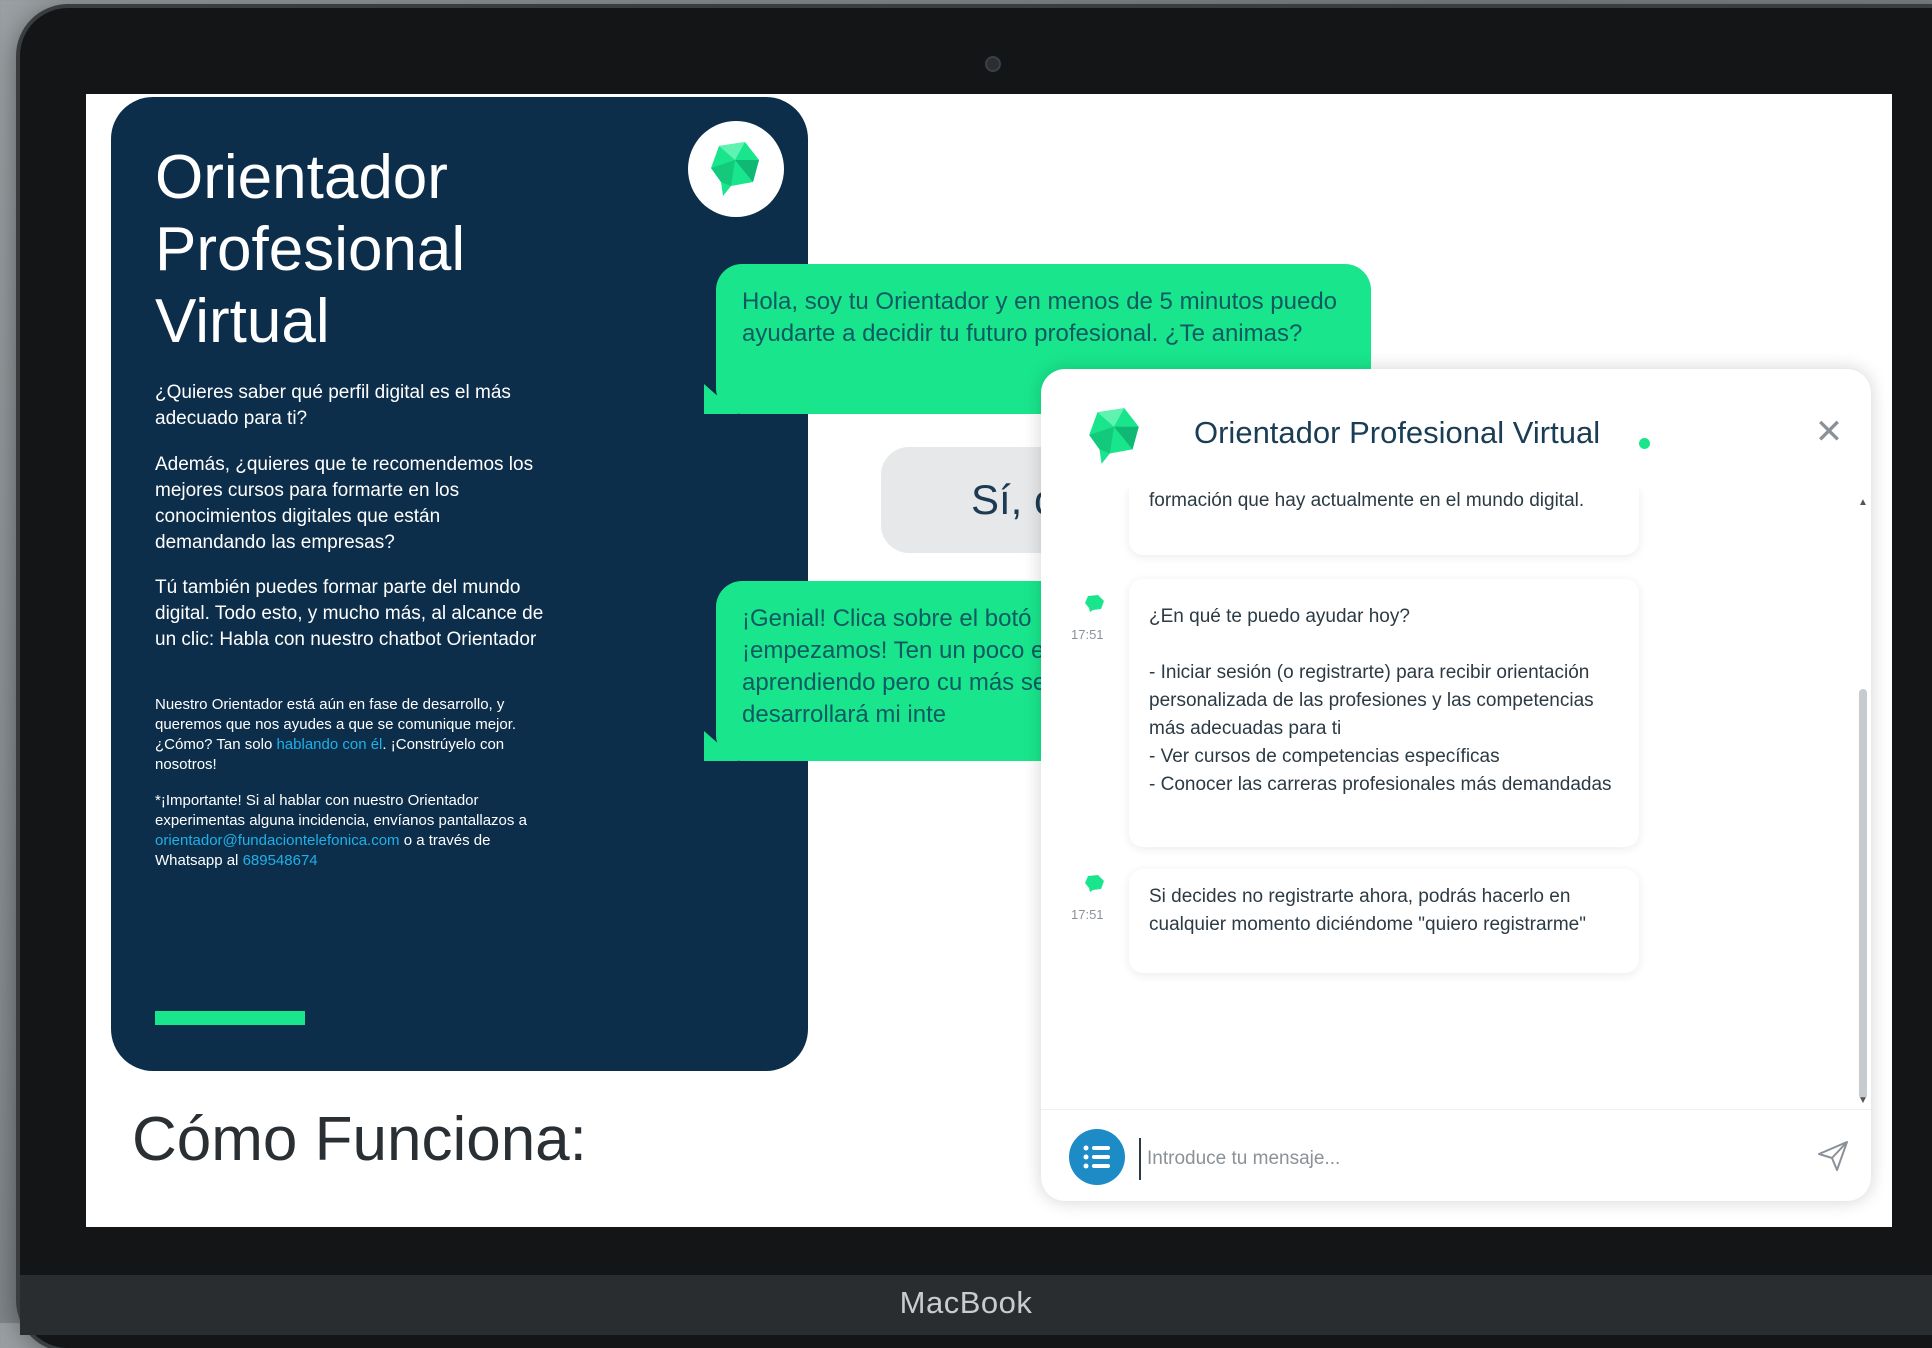  I want to click on scroll-down-arrow: ▼, so click(1863, 1100).